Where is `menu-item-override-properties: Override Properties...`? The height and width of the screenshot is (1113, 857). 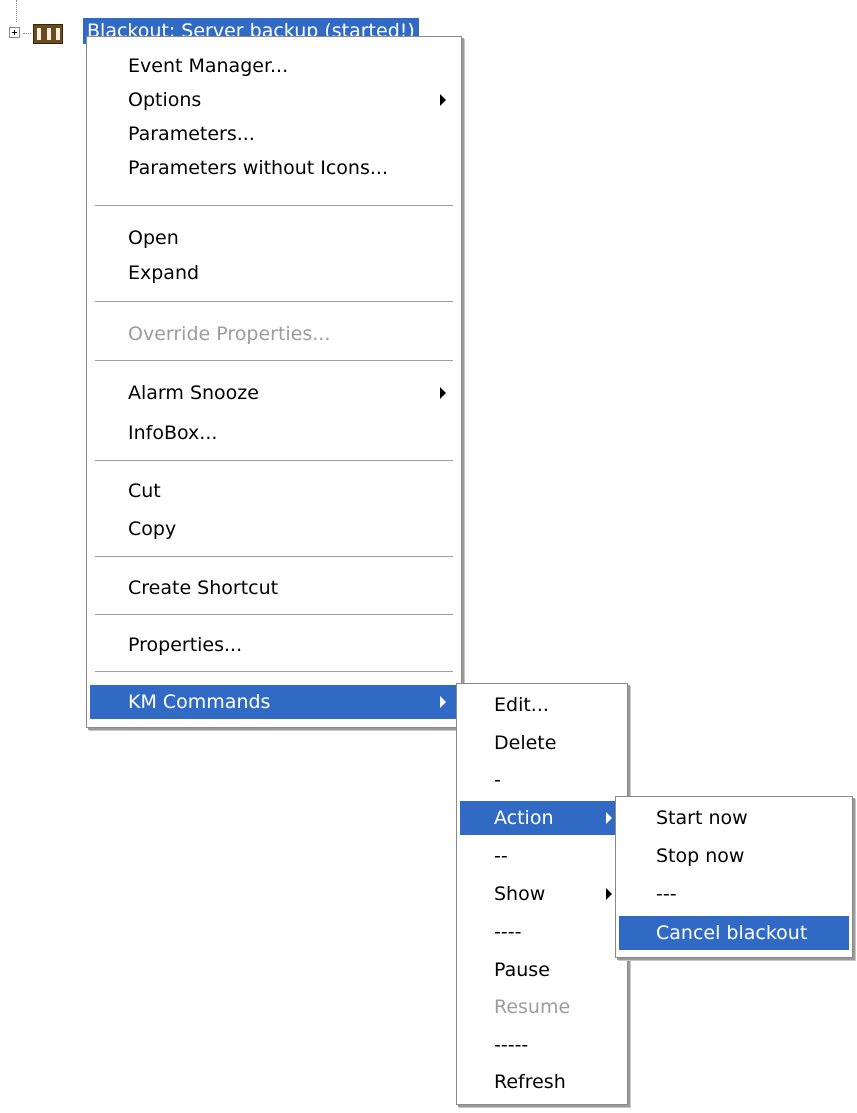 menu-item-override-properties: Override Properties... is located at coordinates (229, 334).